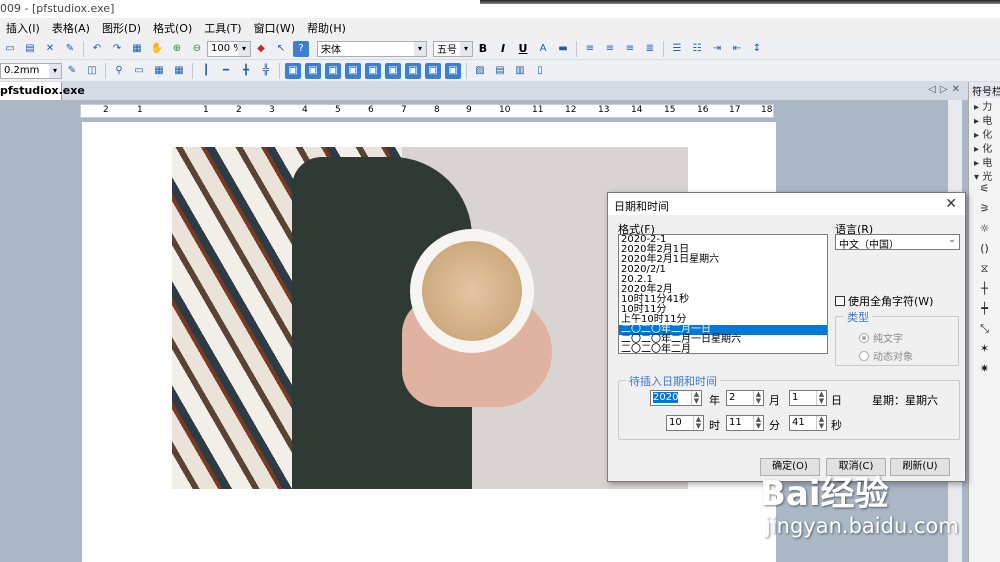 The height and width of the screenshot is (562, 1000). What do you see at coordinates (984, 212) in the screenshot?
I see `symbol-ray-icon: ⚞` at bounding box center [984, 212].